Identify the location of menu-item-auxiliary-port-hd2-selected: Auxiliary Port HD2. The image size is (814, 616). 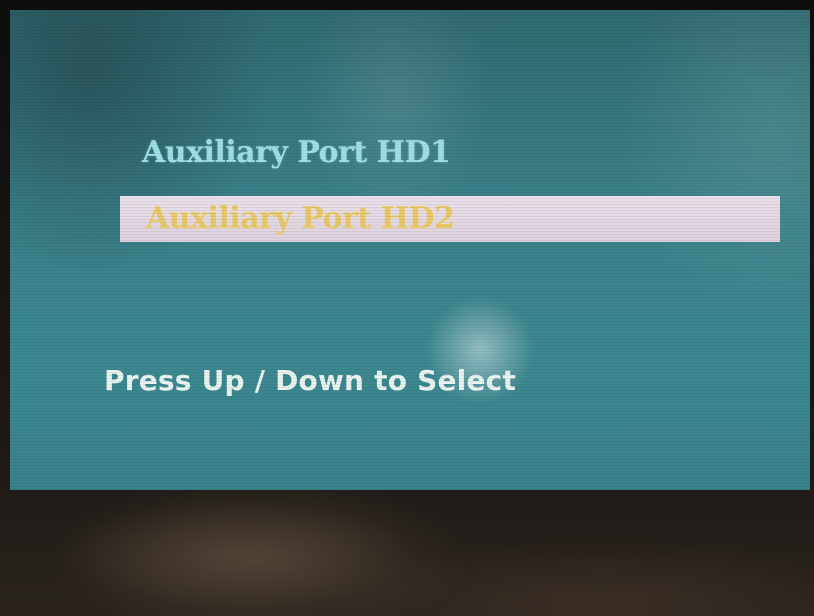
(450, 219).